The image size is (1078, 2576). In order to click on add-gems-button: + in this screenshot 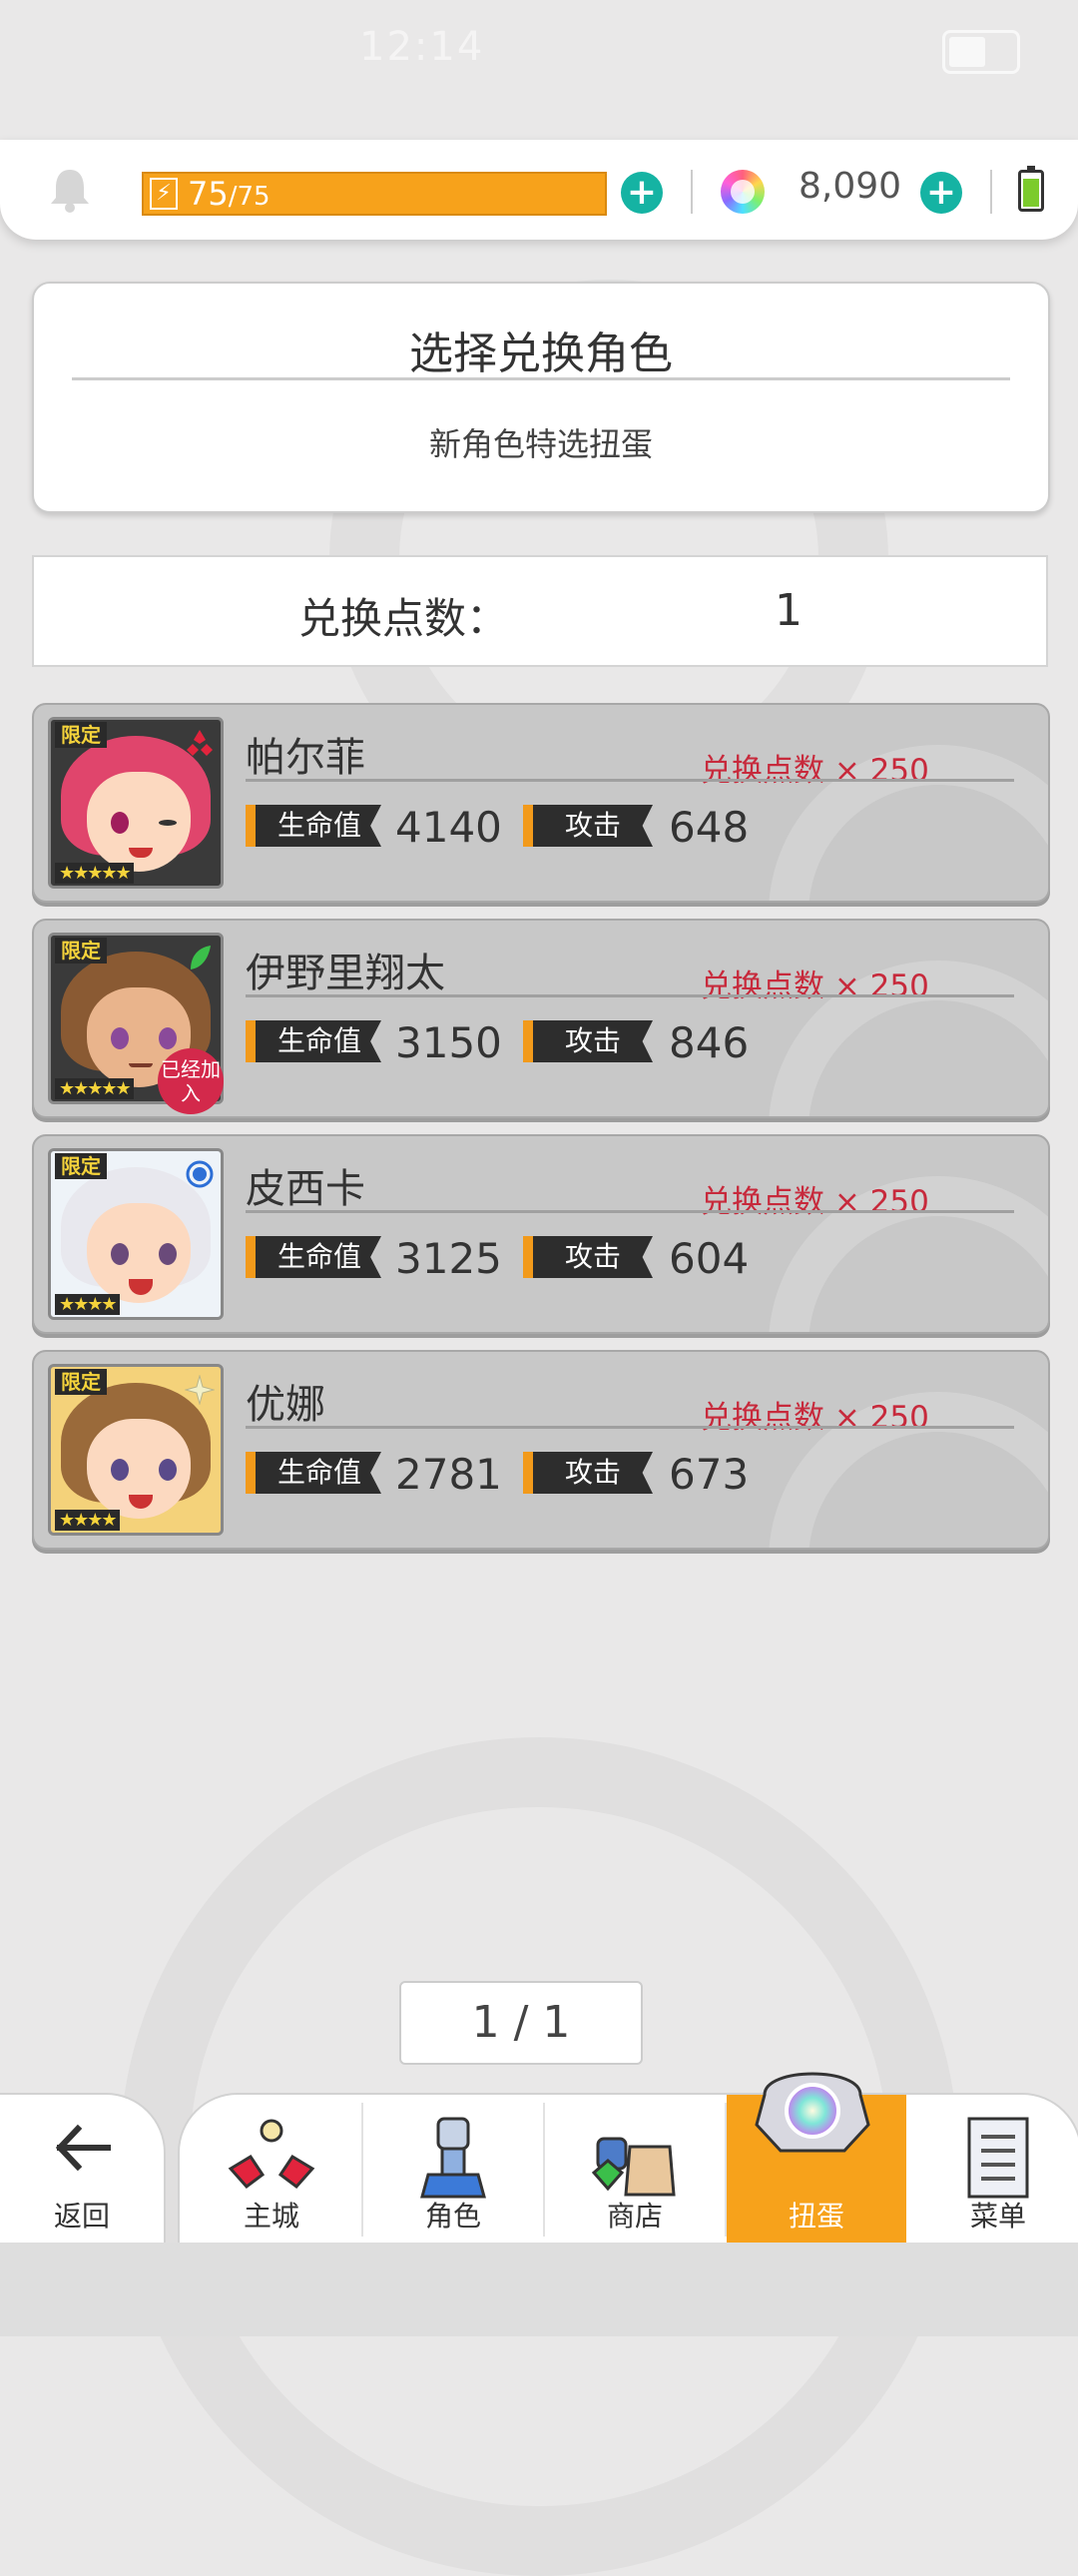, I will do `click(941, 193)`.